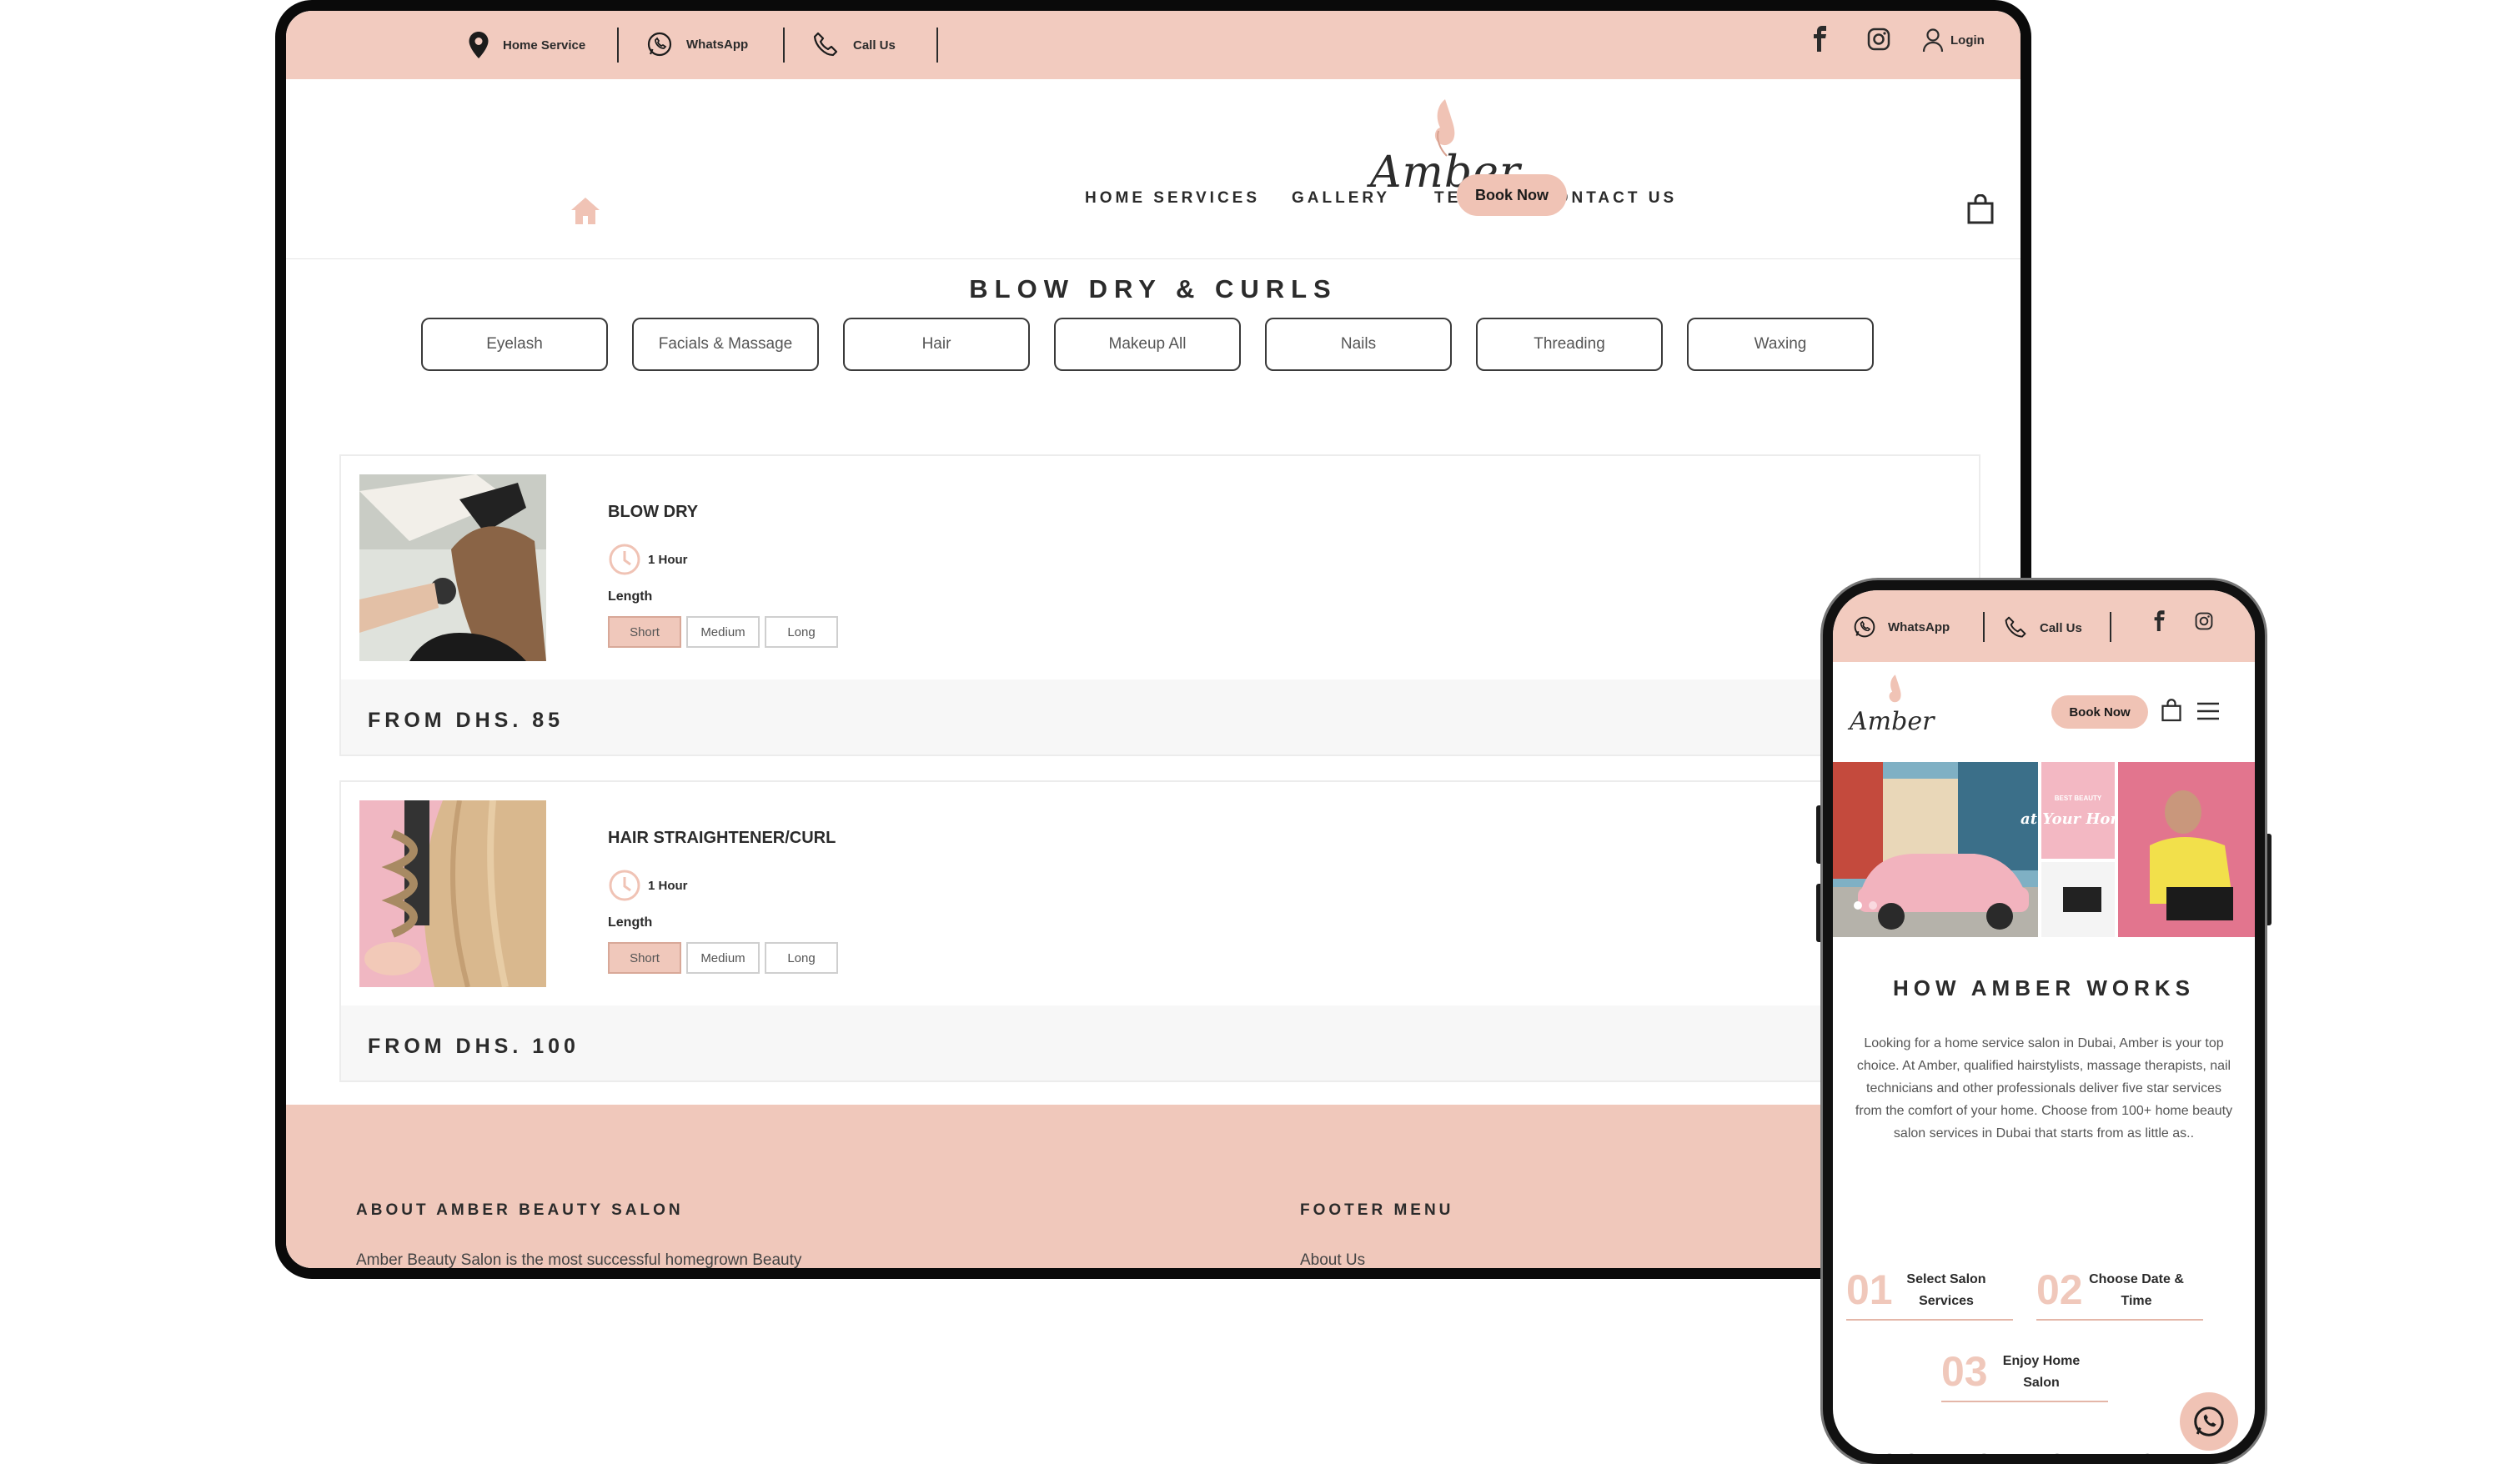 The width and height of the screenshot is (2520, 1464). Describe the element at coordinates (2041, 1372) in the screenshot. I see `step-label: Enjoy Home Salon` at that location.